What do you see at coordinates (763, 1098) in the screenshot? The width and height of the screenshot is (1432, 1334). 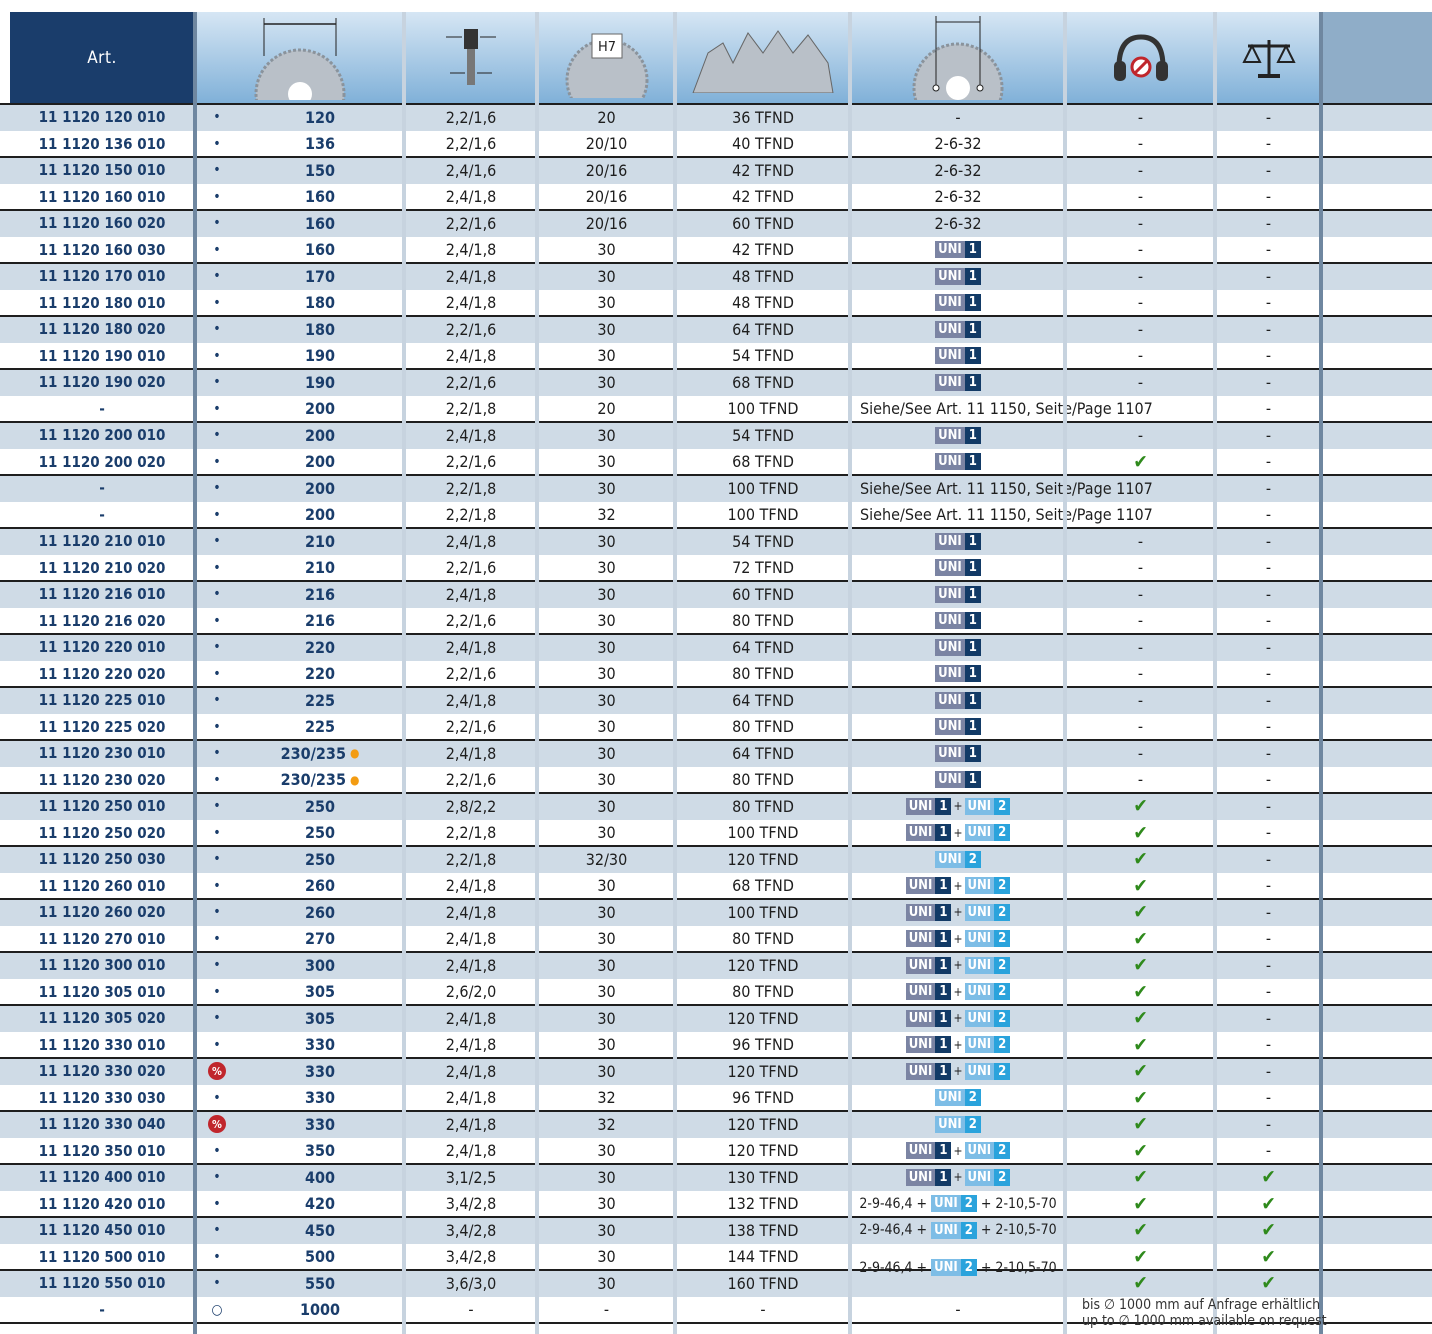 I see `cell-teeth: 96 TFND` at bounding box center [763, 1098].